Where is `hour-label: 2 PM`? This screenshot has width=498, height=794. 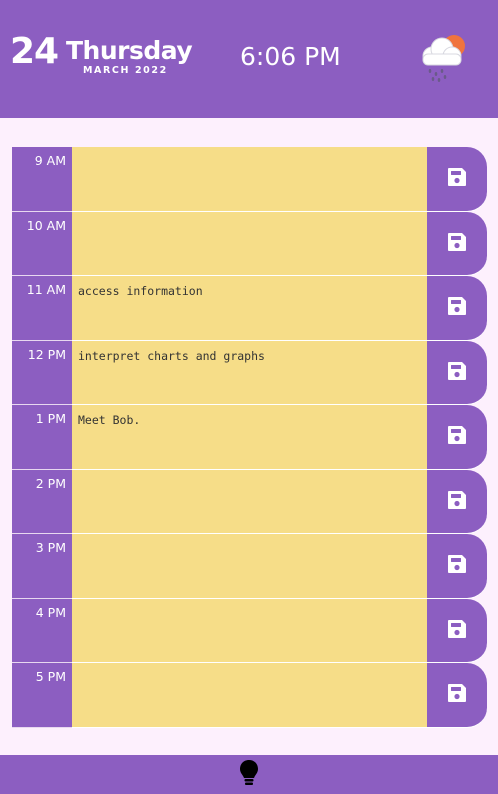 hour-label: 2 PM is located at coordinates (42, 501).